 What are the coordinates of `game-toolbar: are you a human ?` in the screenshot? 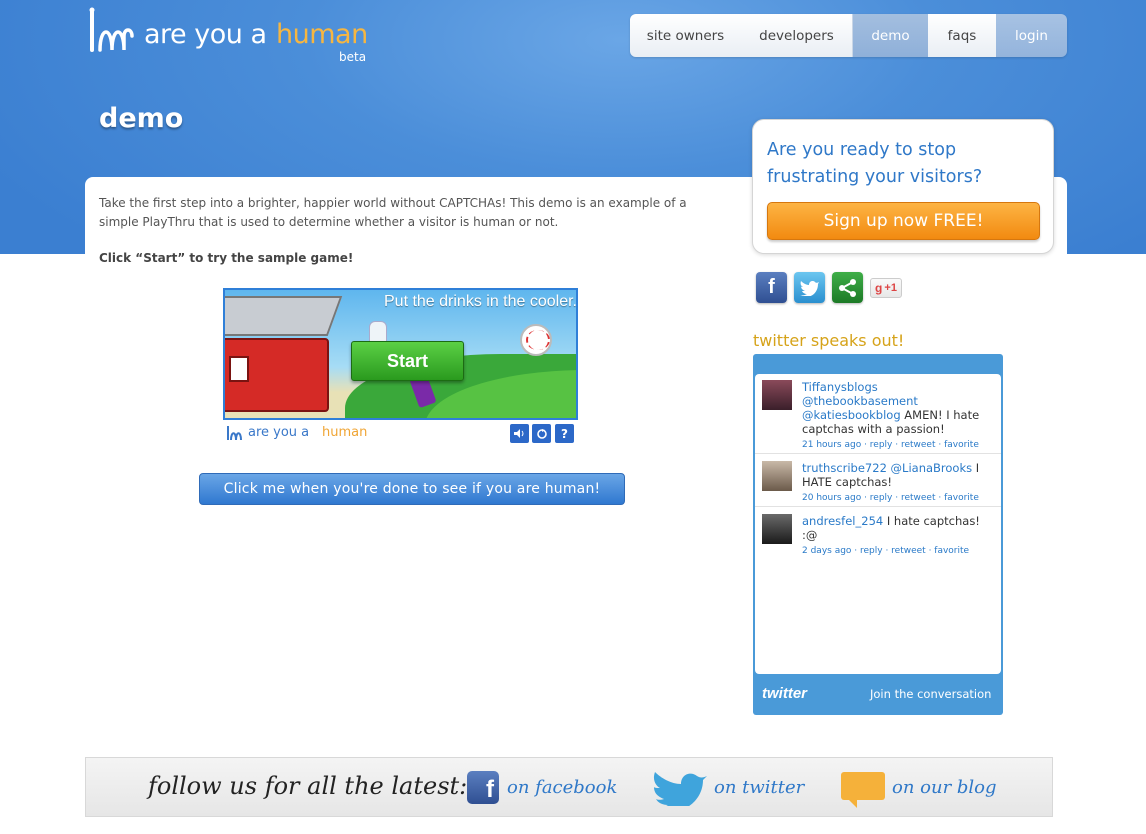 It's located at (400, 434).